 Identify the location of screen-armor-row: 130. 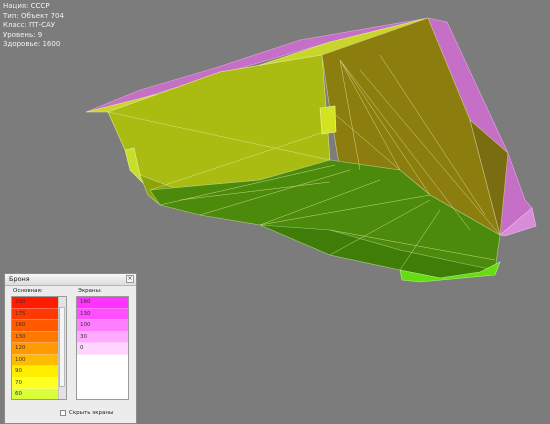
(102, 314).